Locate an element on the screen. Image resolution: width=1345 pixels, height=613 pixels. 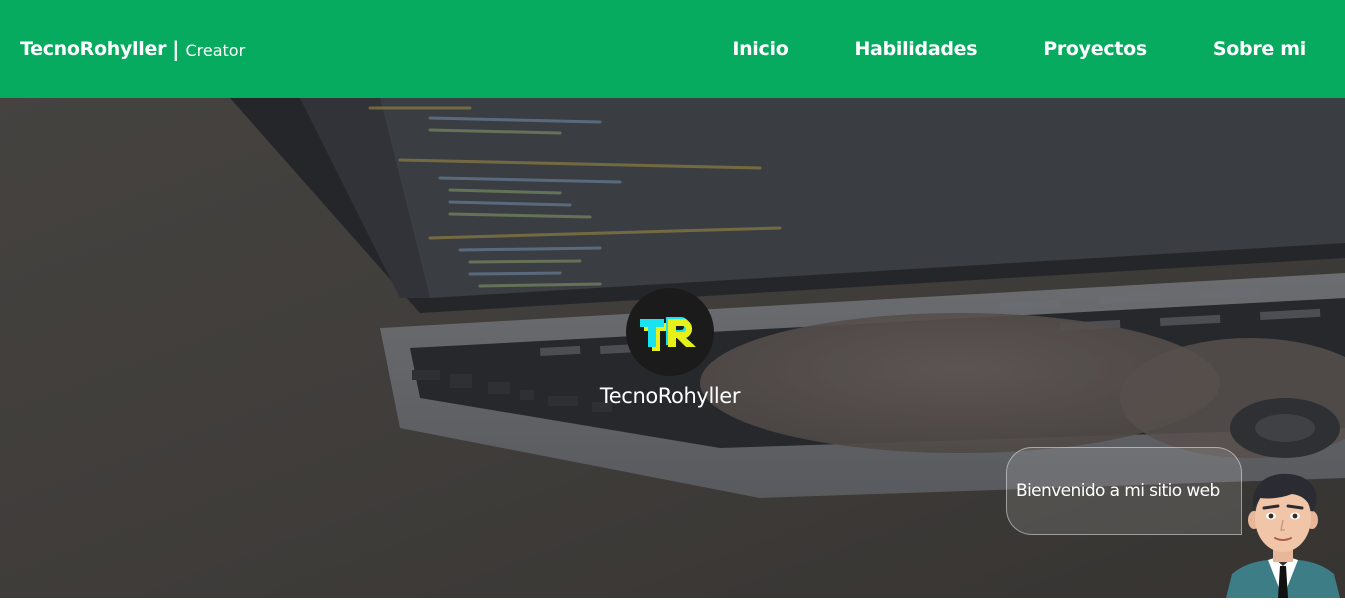
brand-name: TecnoRohyller is located at coordinates (93, 49).